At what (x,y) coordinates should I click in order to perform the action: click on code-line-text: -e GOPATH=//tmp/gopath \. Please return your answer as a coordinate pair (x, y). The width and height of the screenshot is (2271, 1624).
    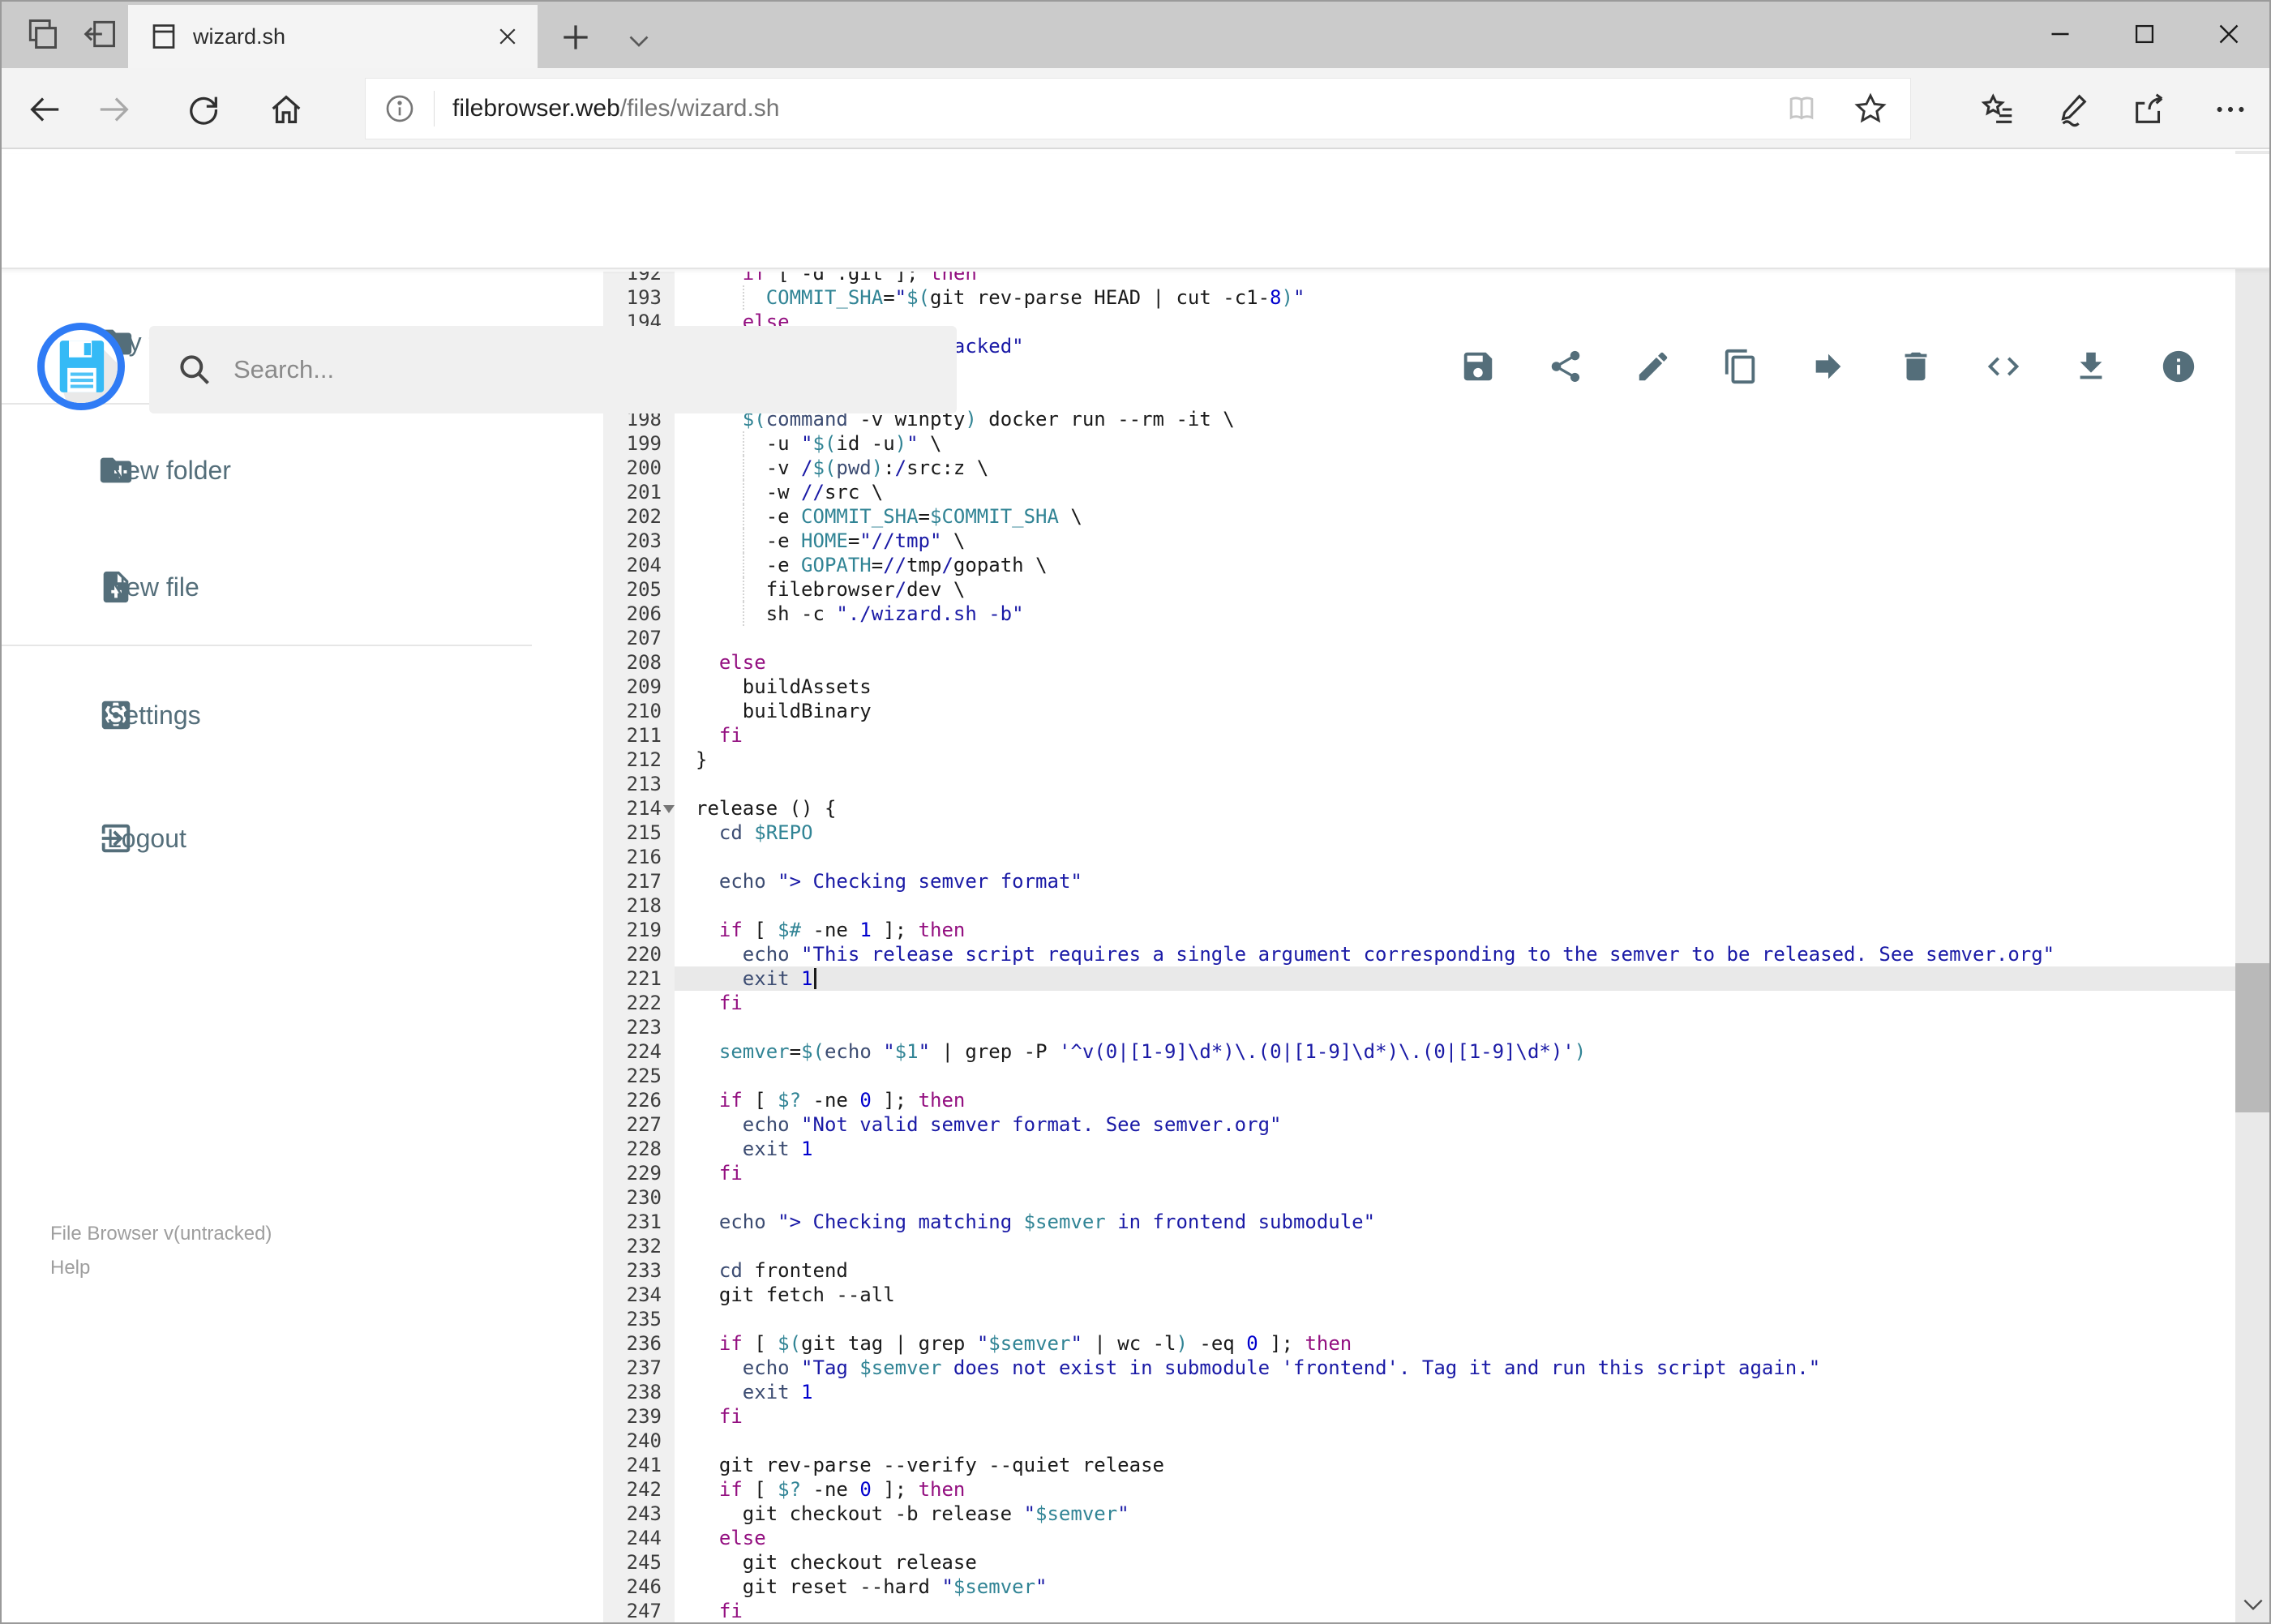
    Looking at the image, I should click on (1455, 565).